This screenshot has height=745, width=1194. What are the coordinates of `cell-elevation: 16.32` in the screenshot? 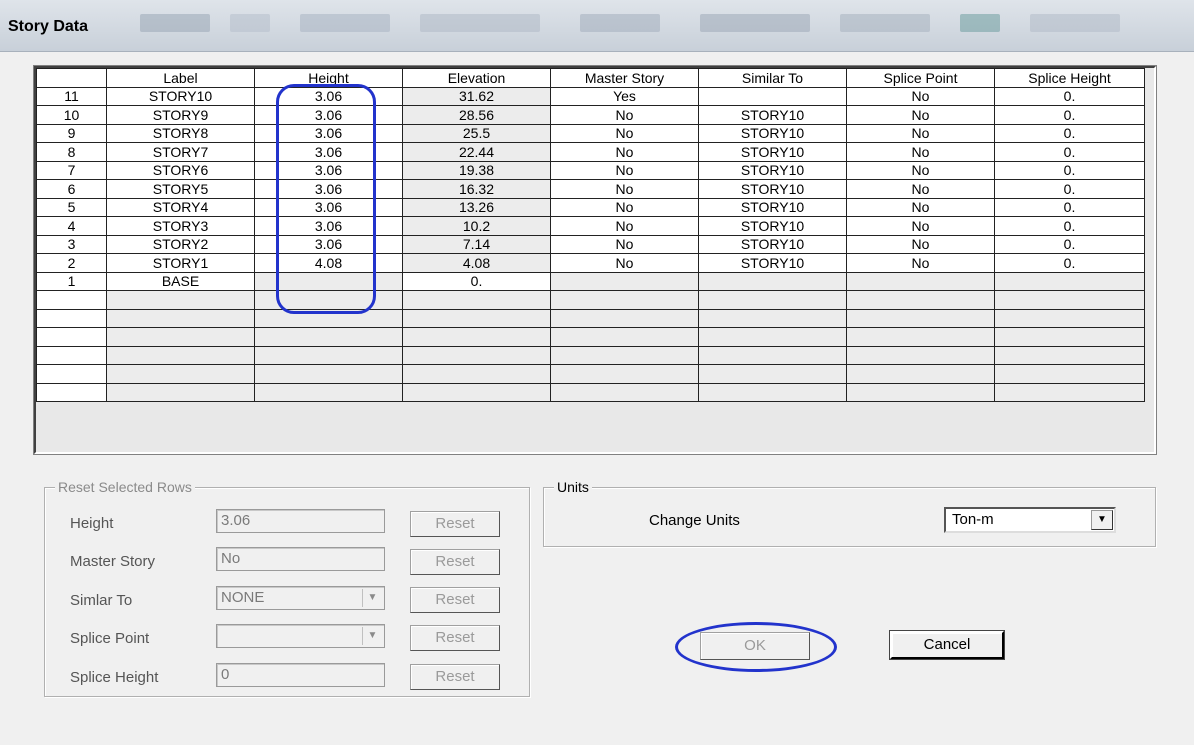 It's located at (476, 189).